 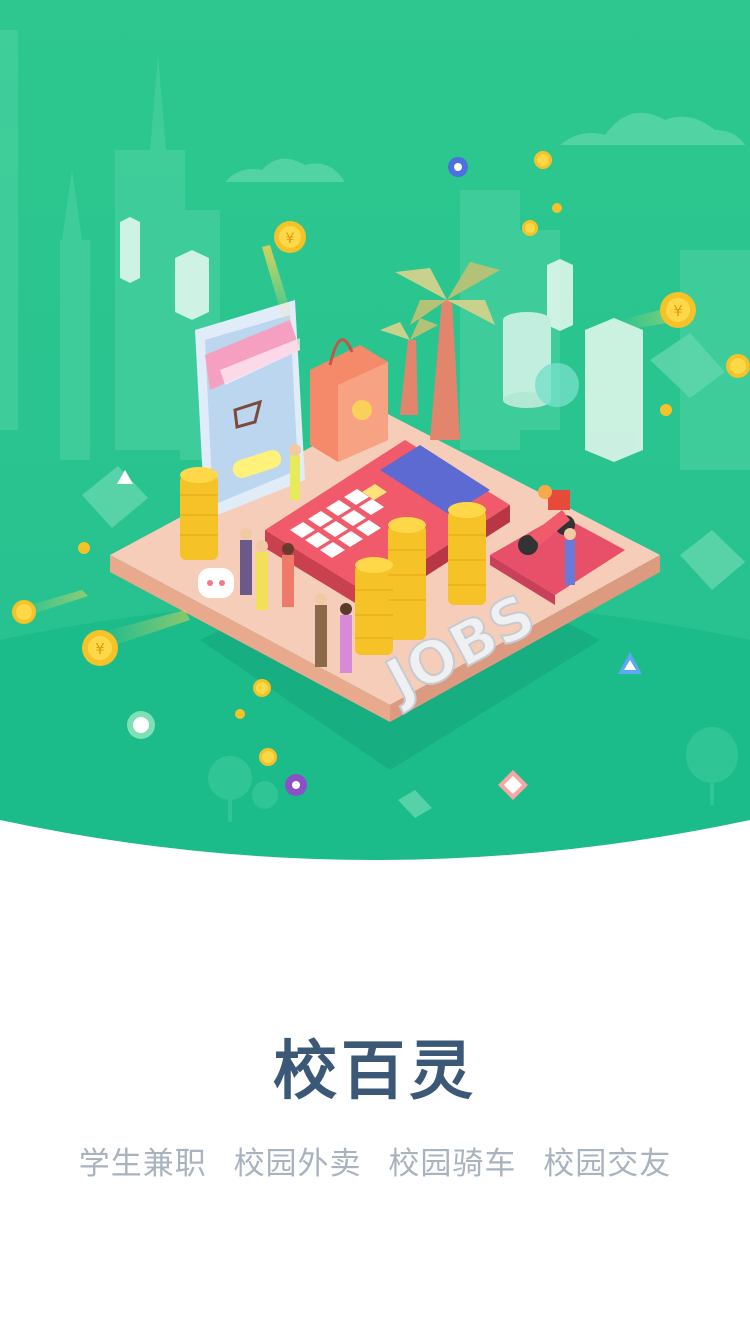 What do you see at coordinates (297, 1164) in the screenshot?
I see `tag-campus-delivery: 校园外卖` at bounding box center [297, 1164].